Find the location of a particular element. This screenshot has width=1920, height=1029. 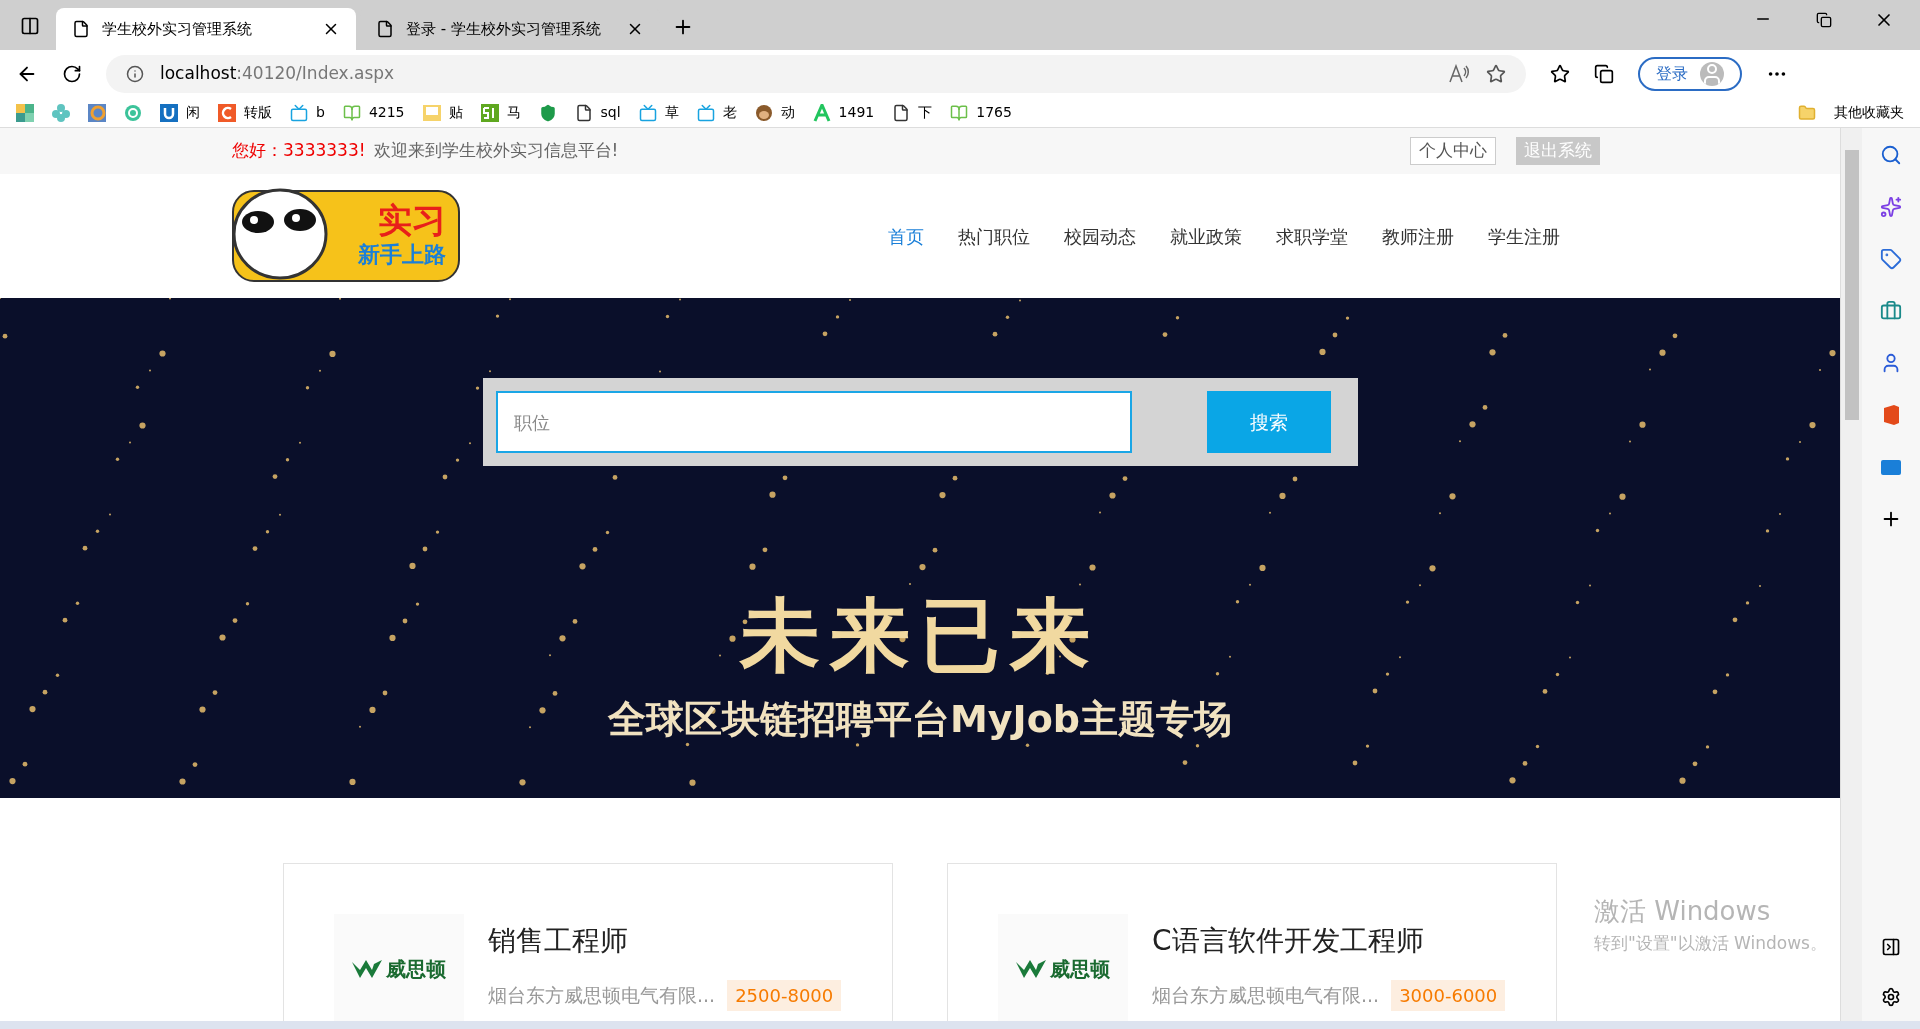

tab-title: 学生校外实习管理系统 is located at coordinates (177, 29).